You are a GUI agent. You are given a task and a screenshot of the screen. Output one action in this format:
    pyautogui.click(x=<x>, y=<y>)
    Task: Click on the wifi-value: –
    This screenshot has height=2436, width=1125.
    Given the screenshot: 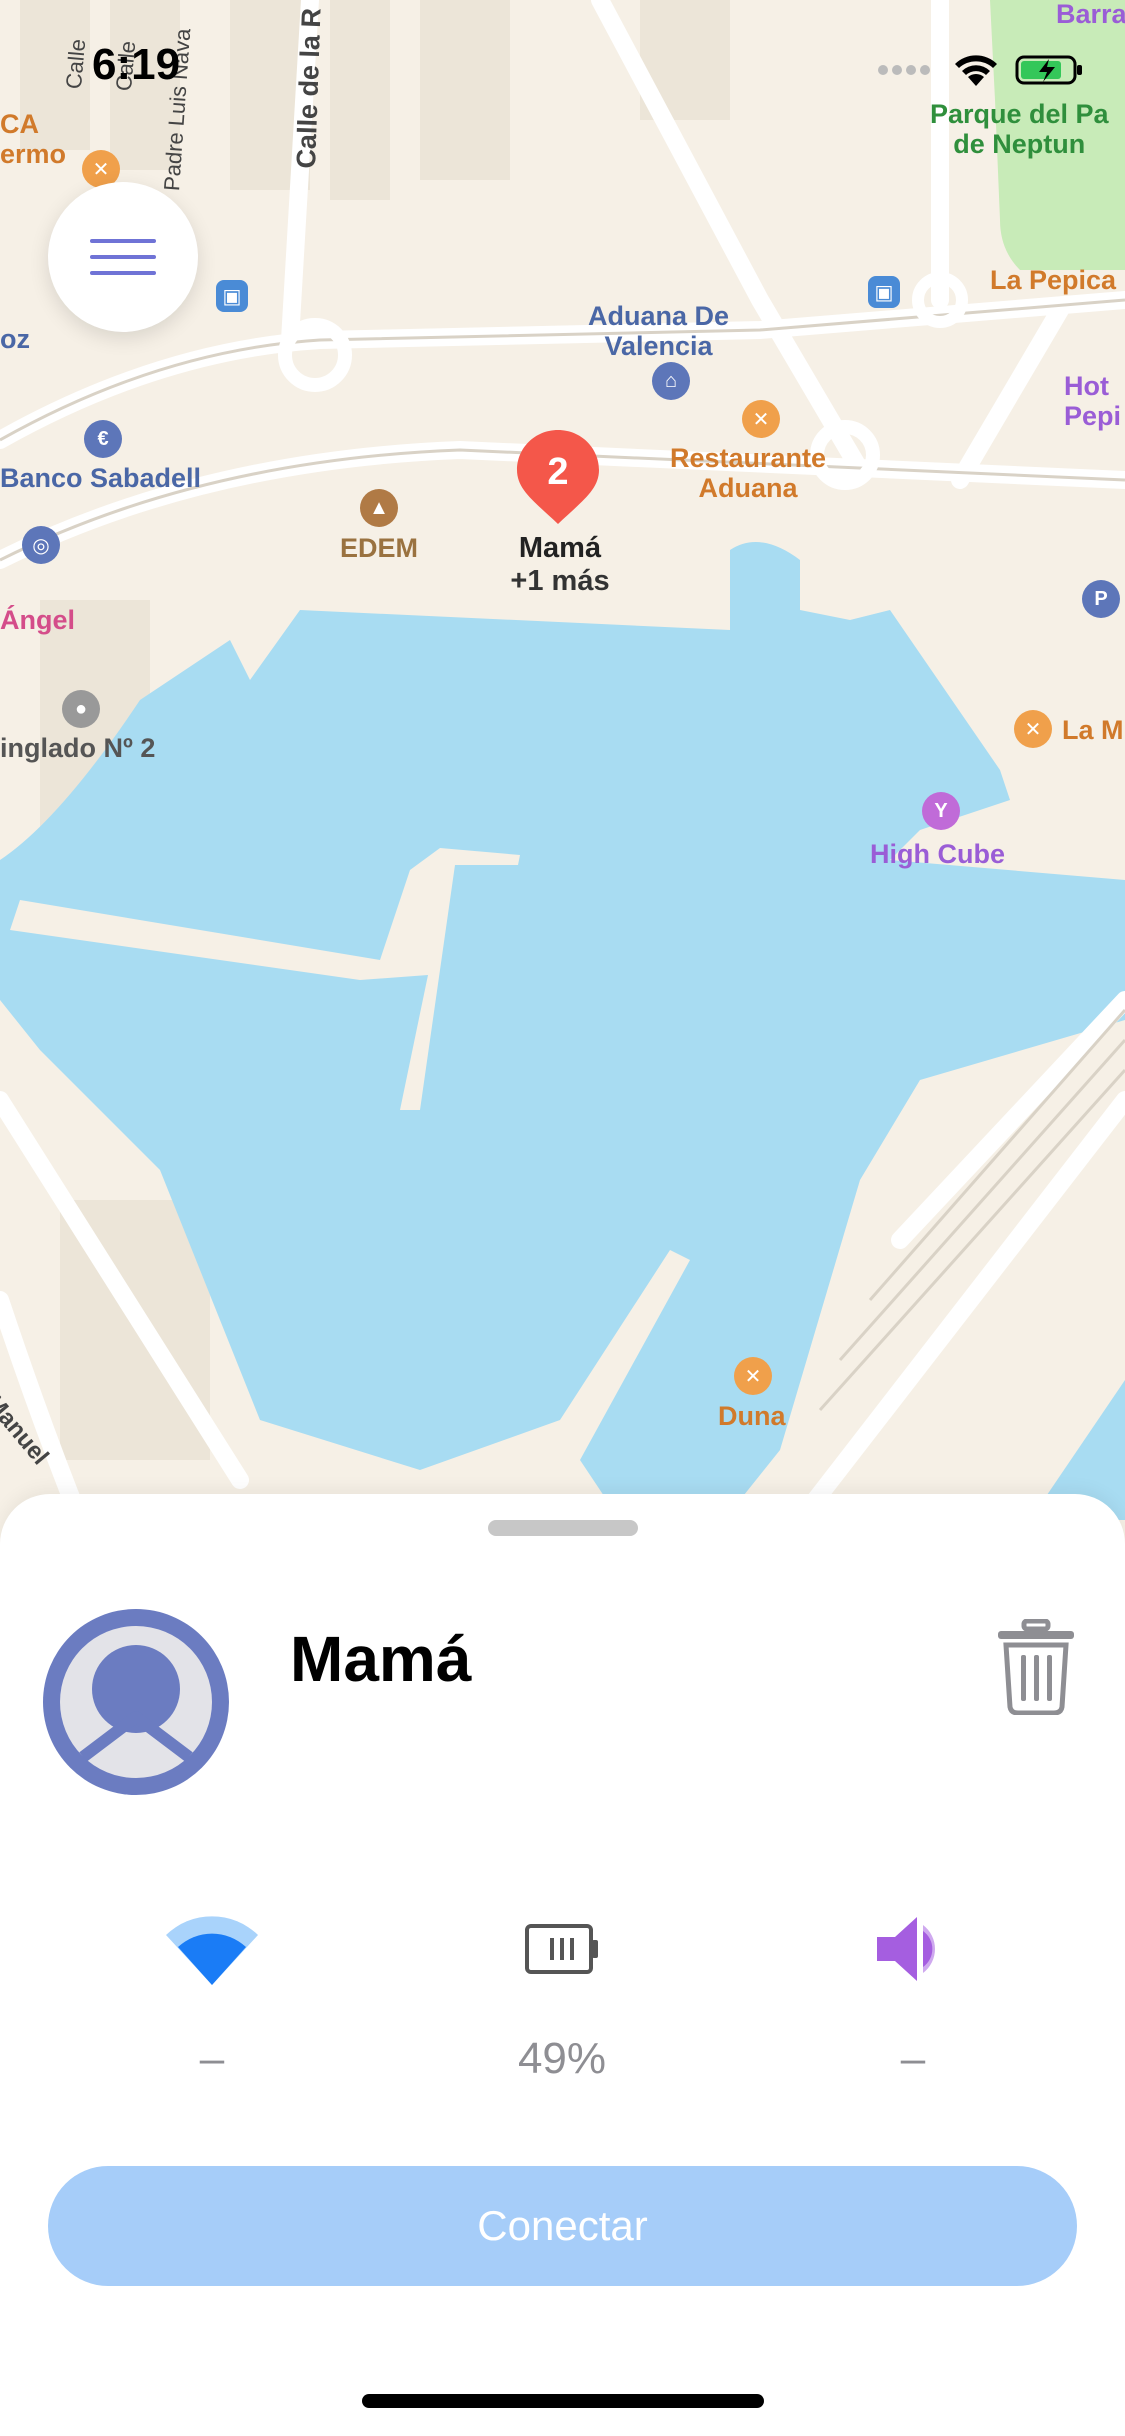 What is the action you would take?
    pyautogui.click(x=212, y=2058)
    